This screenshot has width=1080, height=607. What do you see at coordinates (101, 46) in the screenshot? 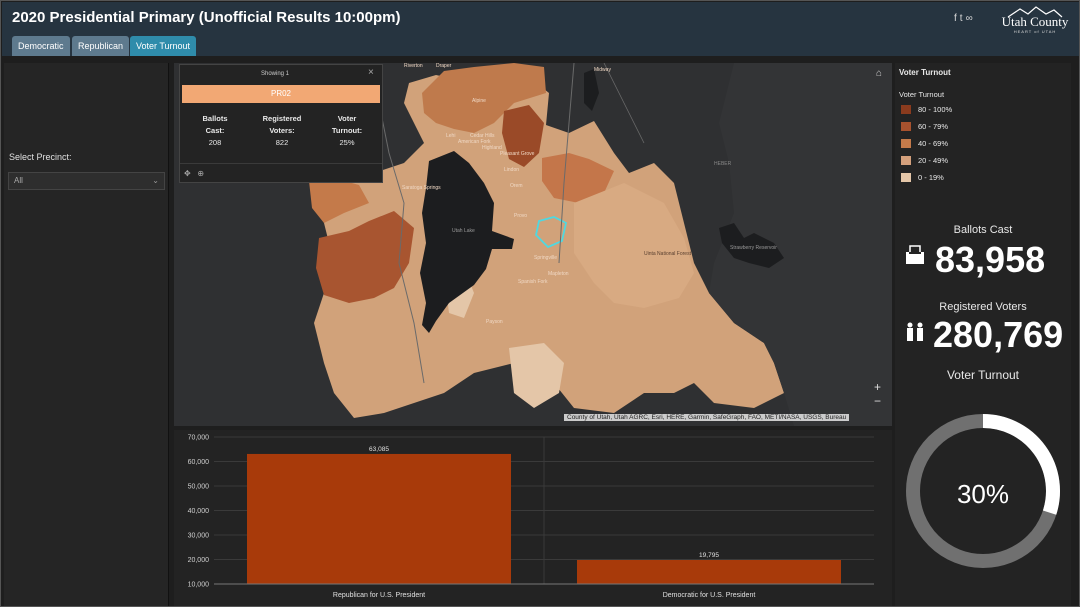
I see `tab-republican: Republican` at bounding box center [101, 46].